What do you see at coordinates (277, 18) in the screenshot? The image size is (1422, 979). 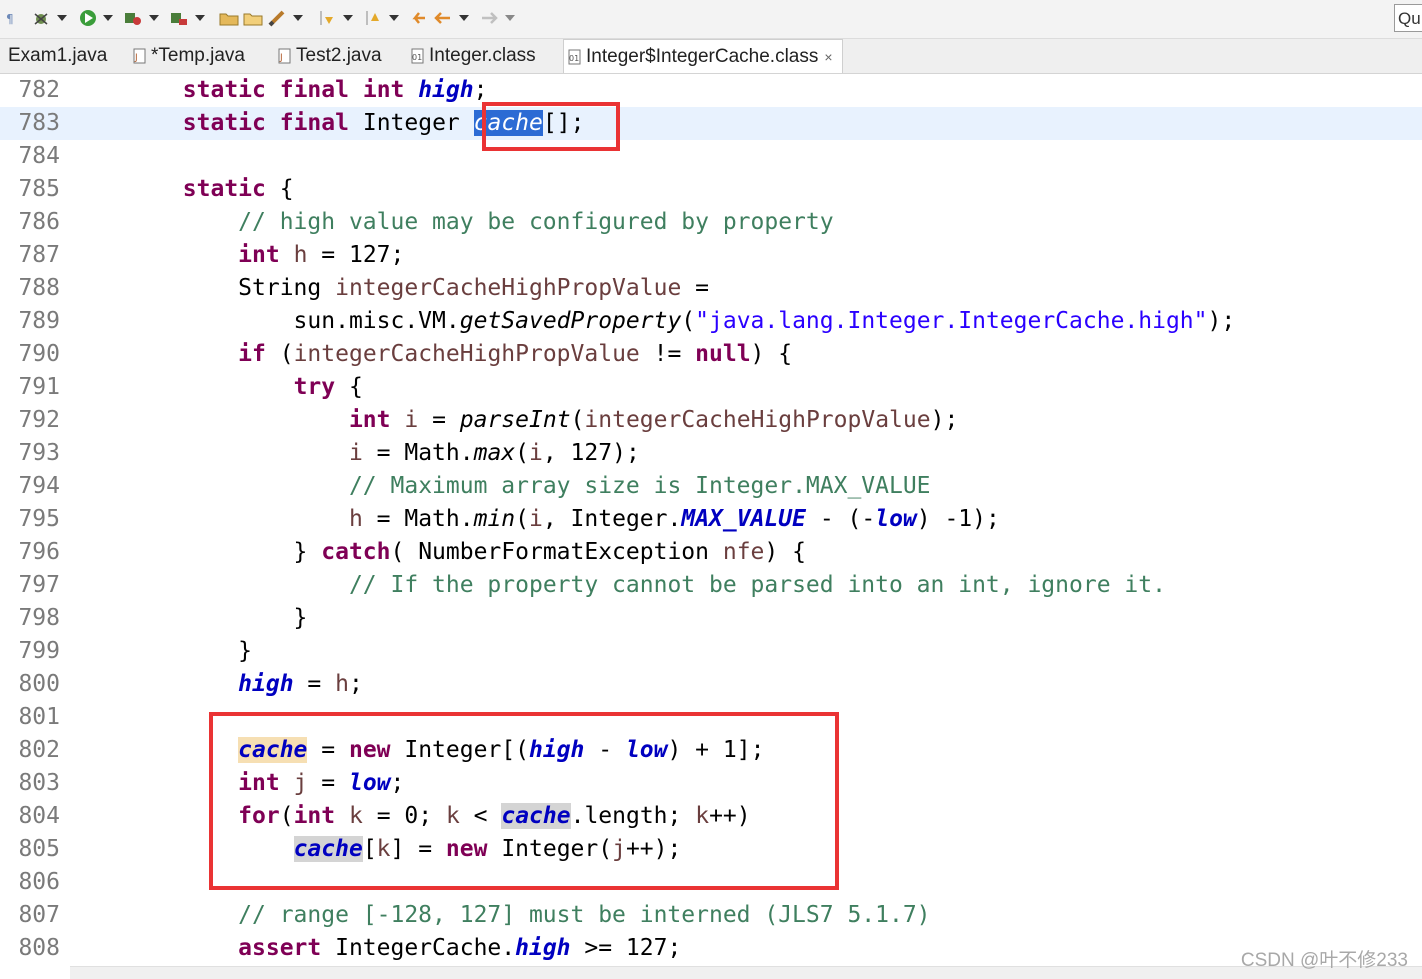 I see `pen-icon` at bounding box center [277, 18].